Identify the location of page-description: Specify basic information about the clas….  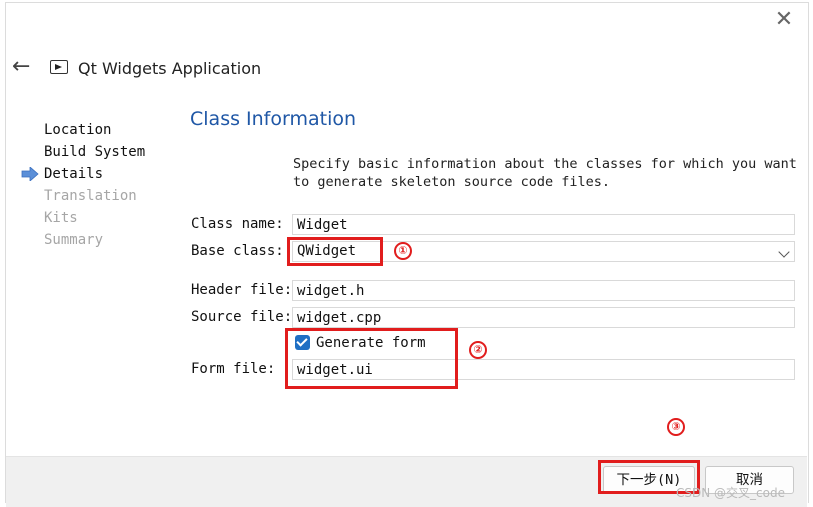
(545, 173).